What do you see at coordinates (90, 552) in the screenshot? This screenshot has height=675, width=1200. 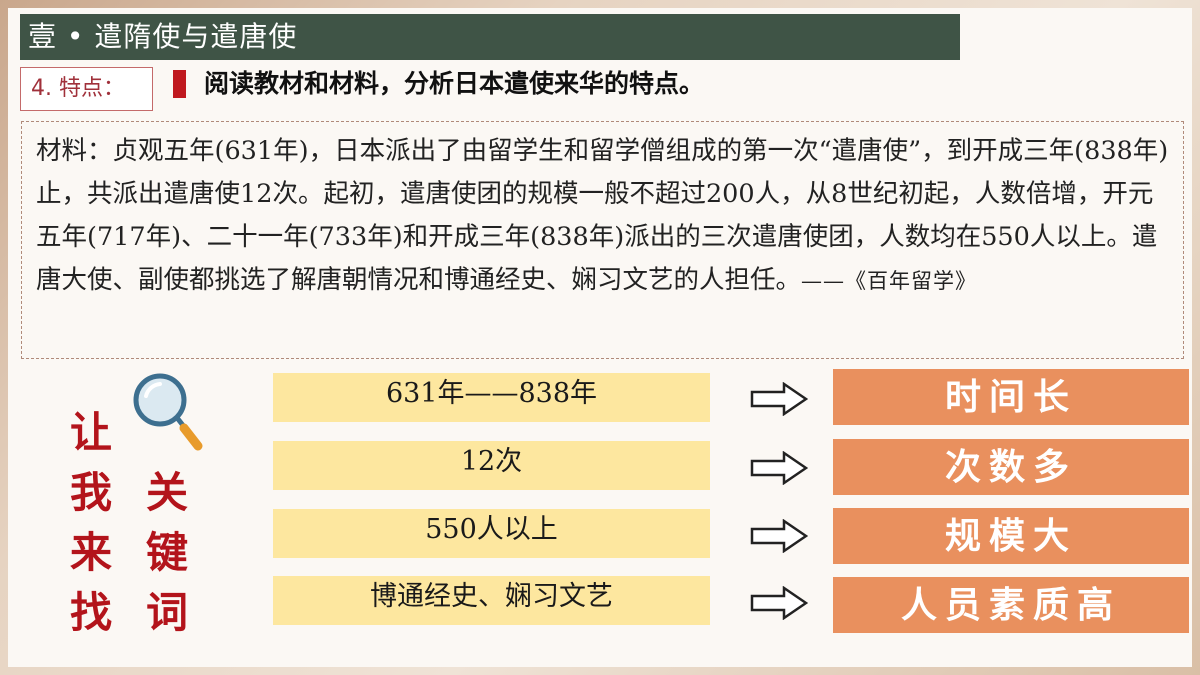 I see `keyword-char: 来` at bounding box center [90, 552].